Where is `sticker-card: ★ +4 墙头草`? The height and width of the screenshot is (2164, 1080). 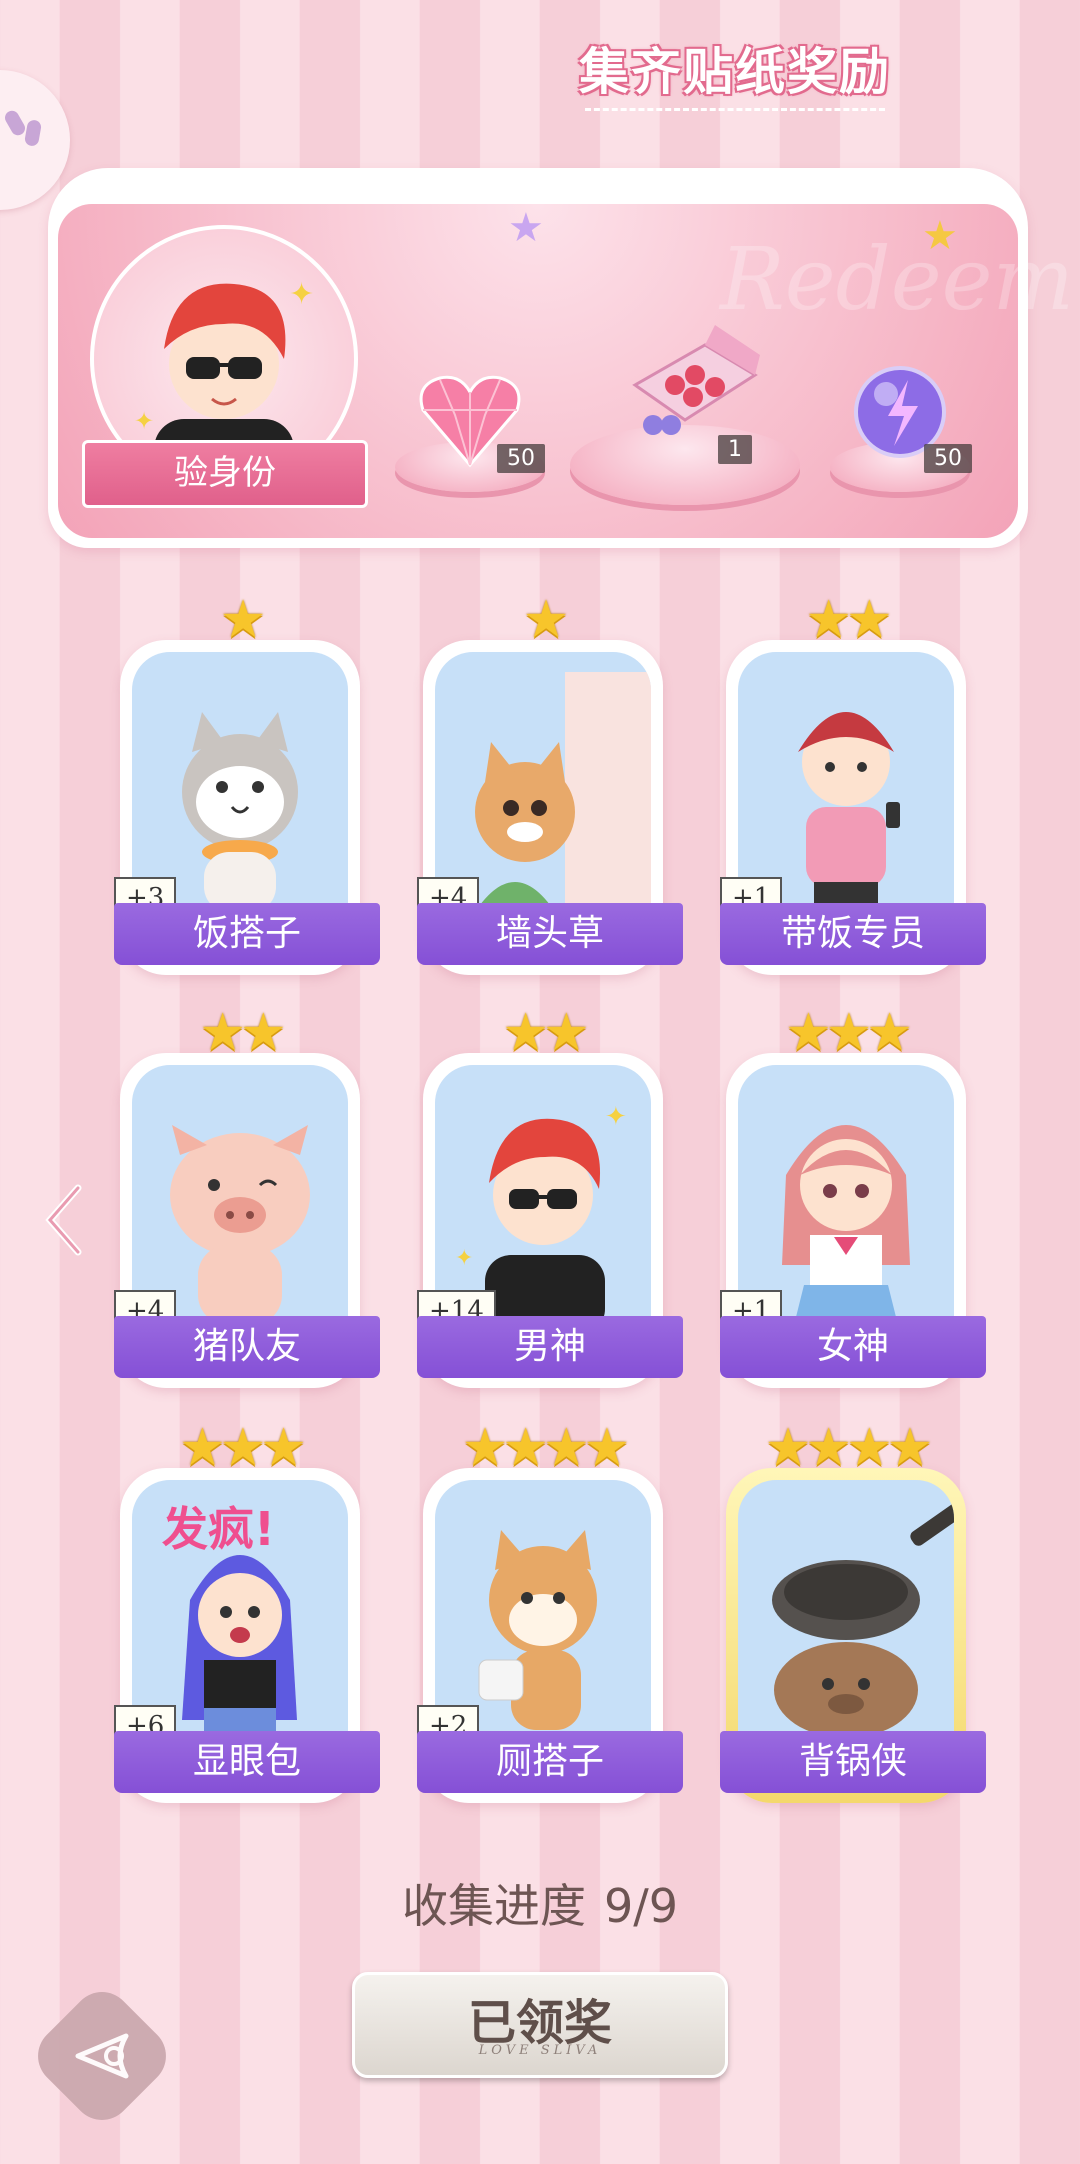
sticker-card: ★ +4 墙头草 is located at coordinates (550, 782).